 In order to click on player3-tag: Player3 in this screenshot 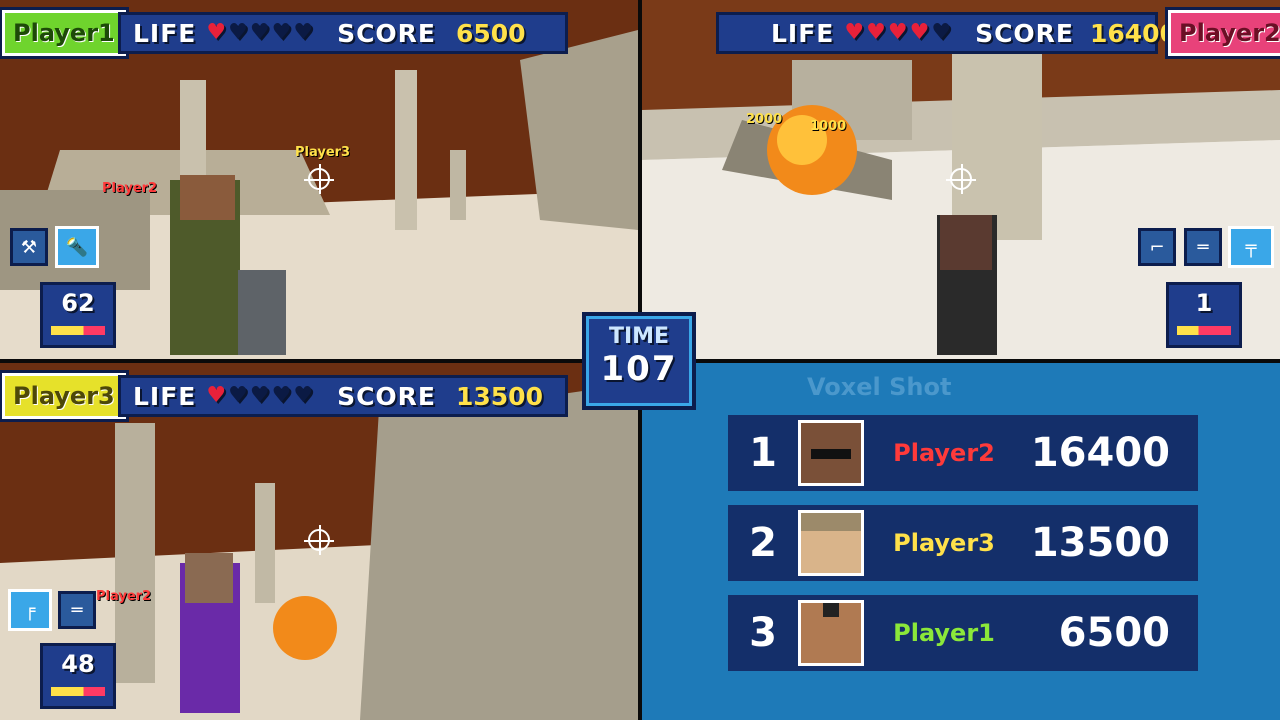, I will do `click(64, 396)`.